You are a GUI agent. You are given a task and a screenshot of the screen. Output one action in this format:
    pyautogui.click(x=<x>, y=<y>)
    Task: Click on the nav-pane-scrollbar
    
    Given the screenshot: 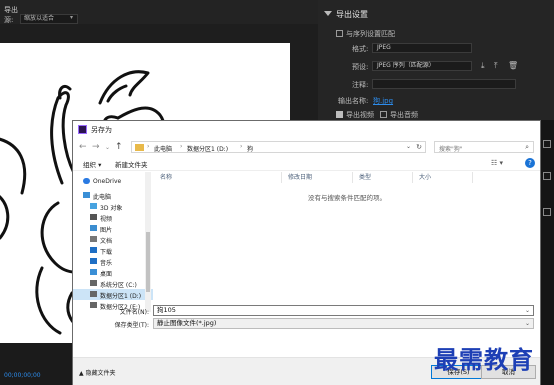 What is the action you would take?
    pyautogui.click(x=148, y=242)
    